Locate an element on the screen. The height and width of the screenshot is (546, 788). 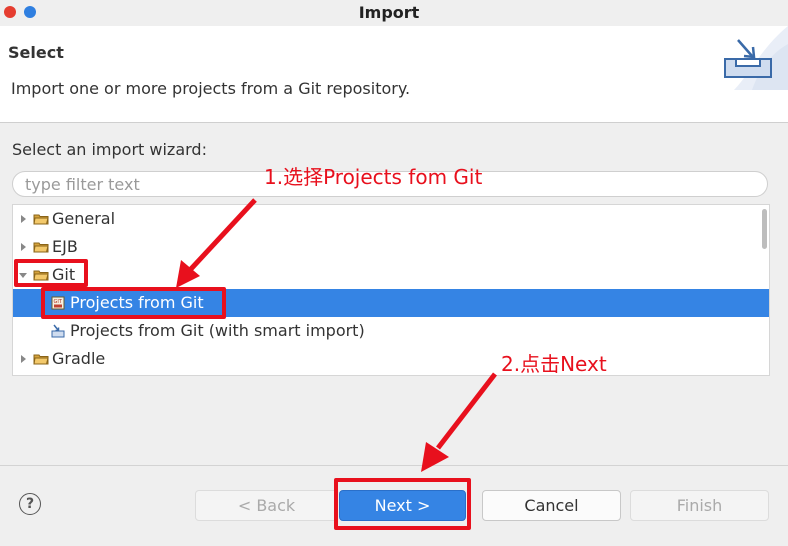
title-bar: Import is located at coordinates (394, 13).